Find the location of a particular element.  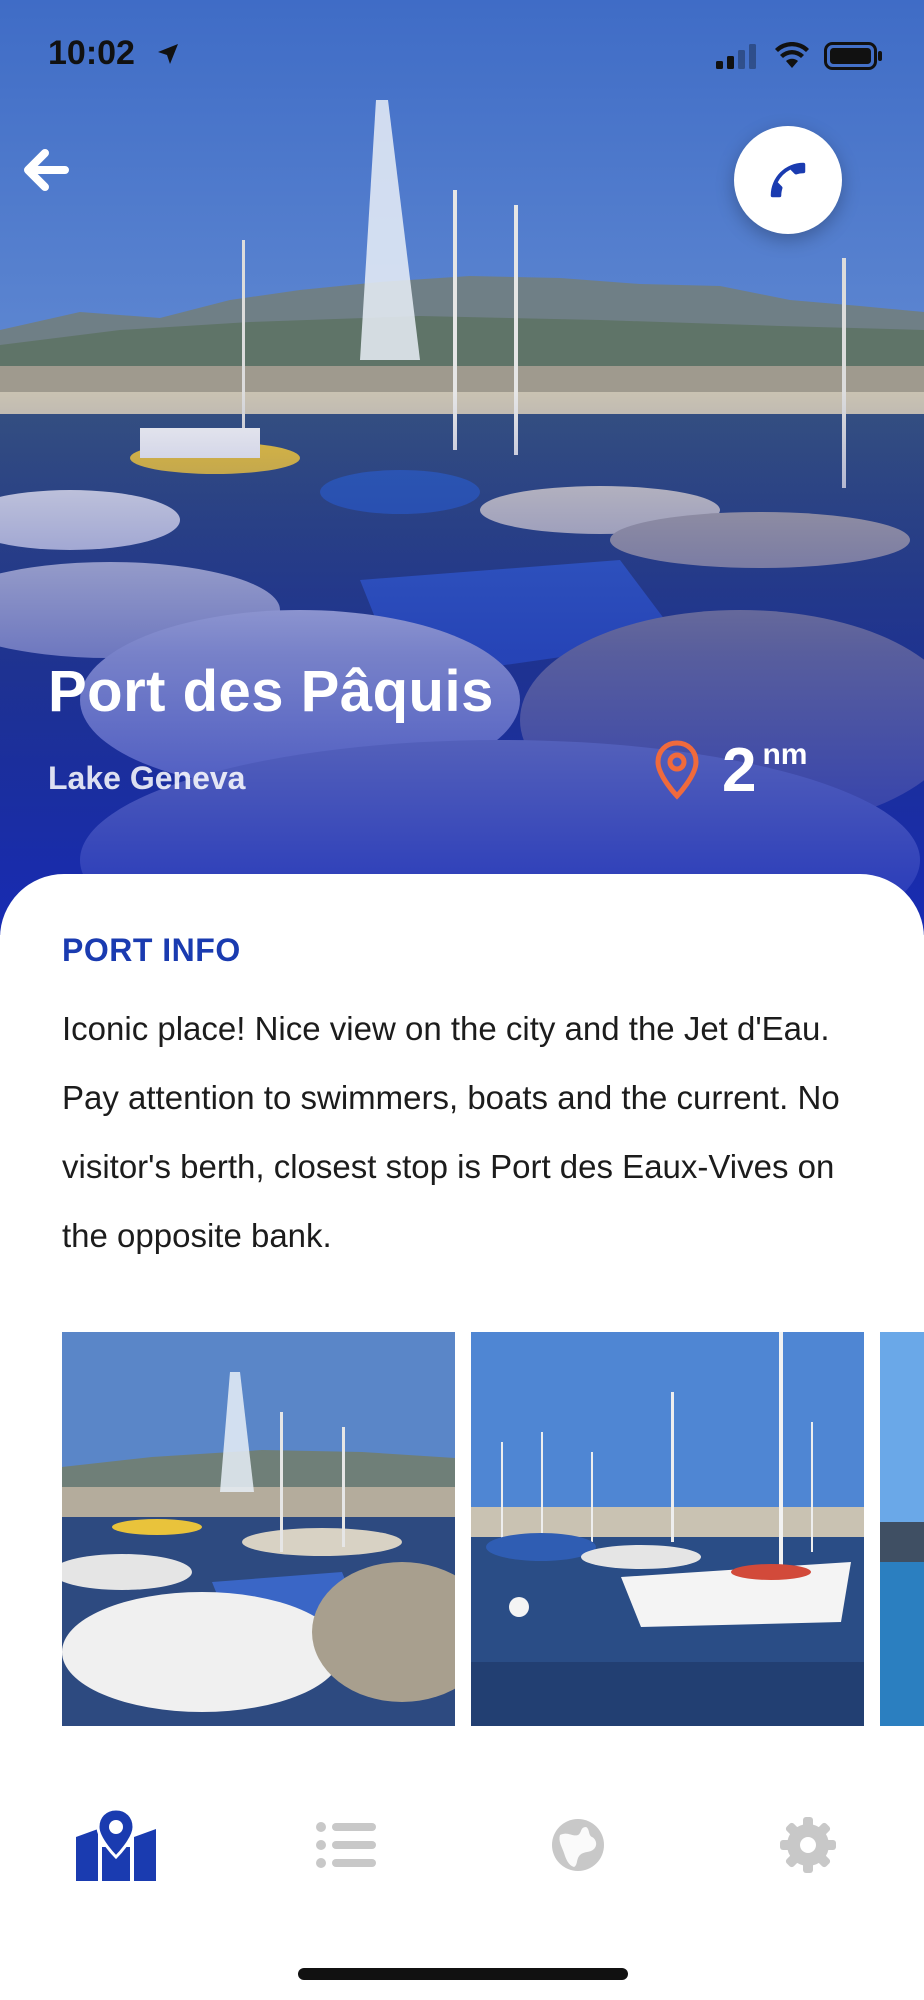

tab-bar is located at coordinates (462, 1845).